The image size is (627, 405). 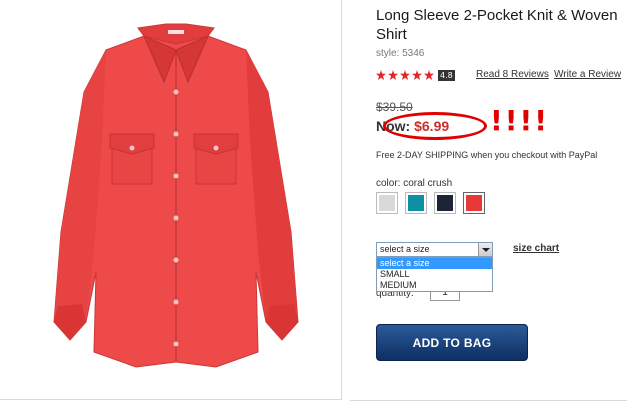 I want to click on swatch-coral-crush, so click(x=474, y=203).